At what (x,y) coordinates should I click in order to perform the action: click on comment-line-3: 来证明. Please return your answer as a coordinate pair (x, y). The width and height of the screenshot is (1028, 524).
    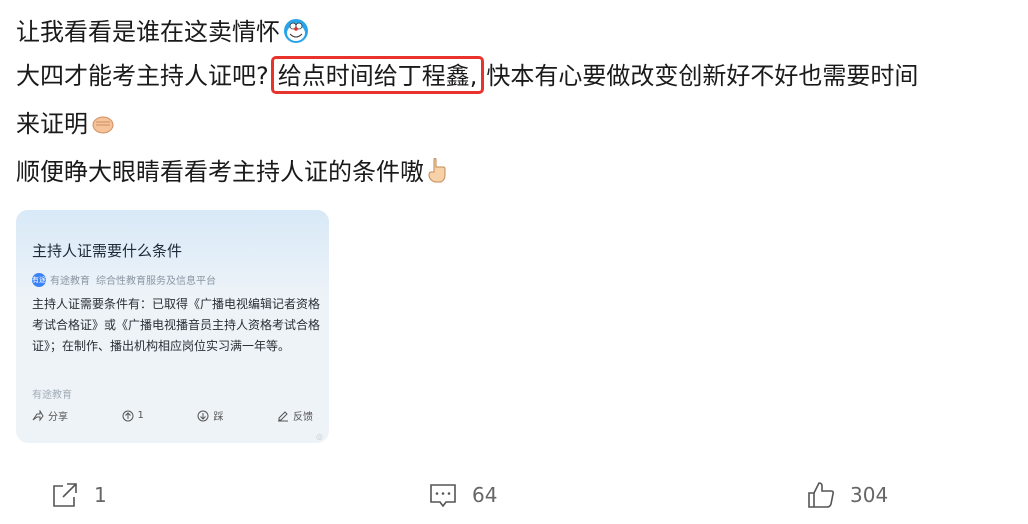
    Looking at the image, I should click on (65, 126).